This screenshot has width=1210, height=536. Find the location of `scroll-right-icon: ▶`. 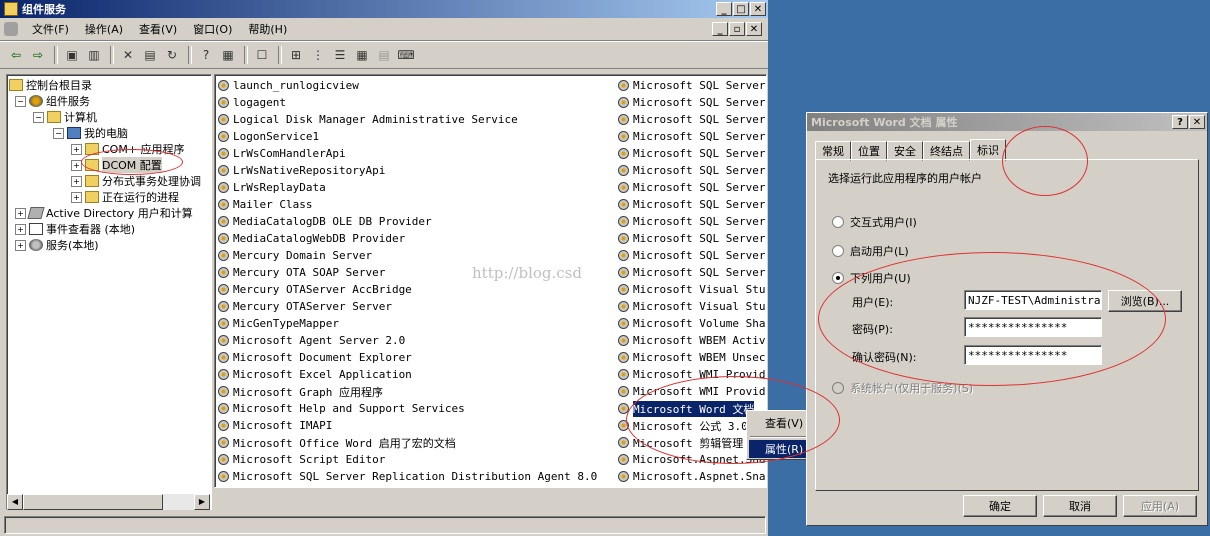

scroll-right-icon: ▶ is located at coordinates (202, 502).